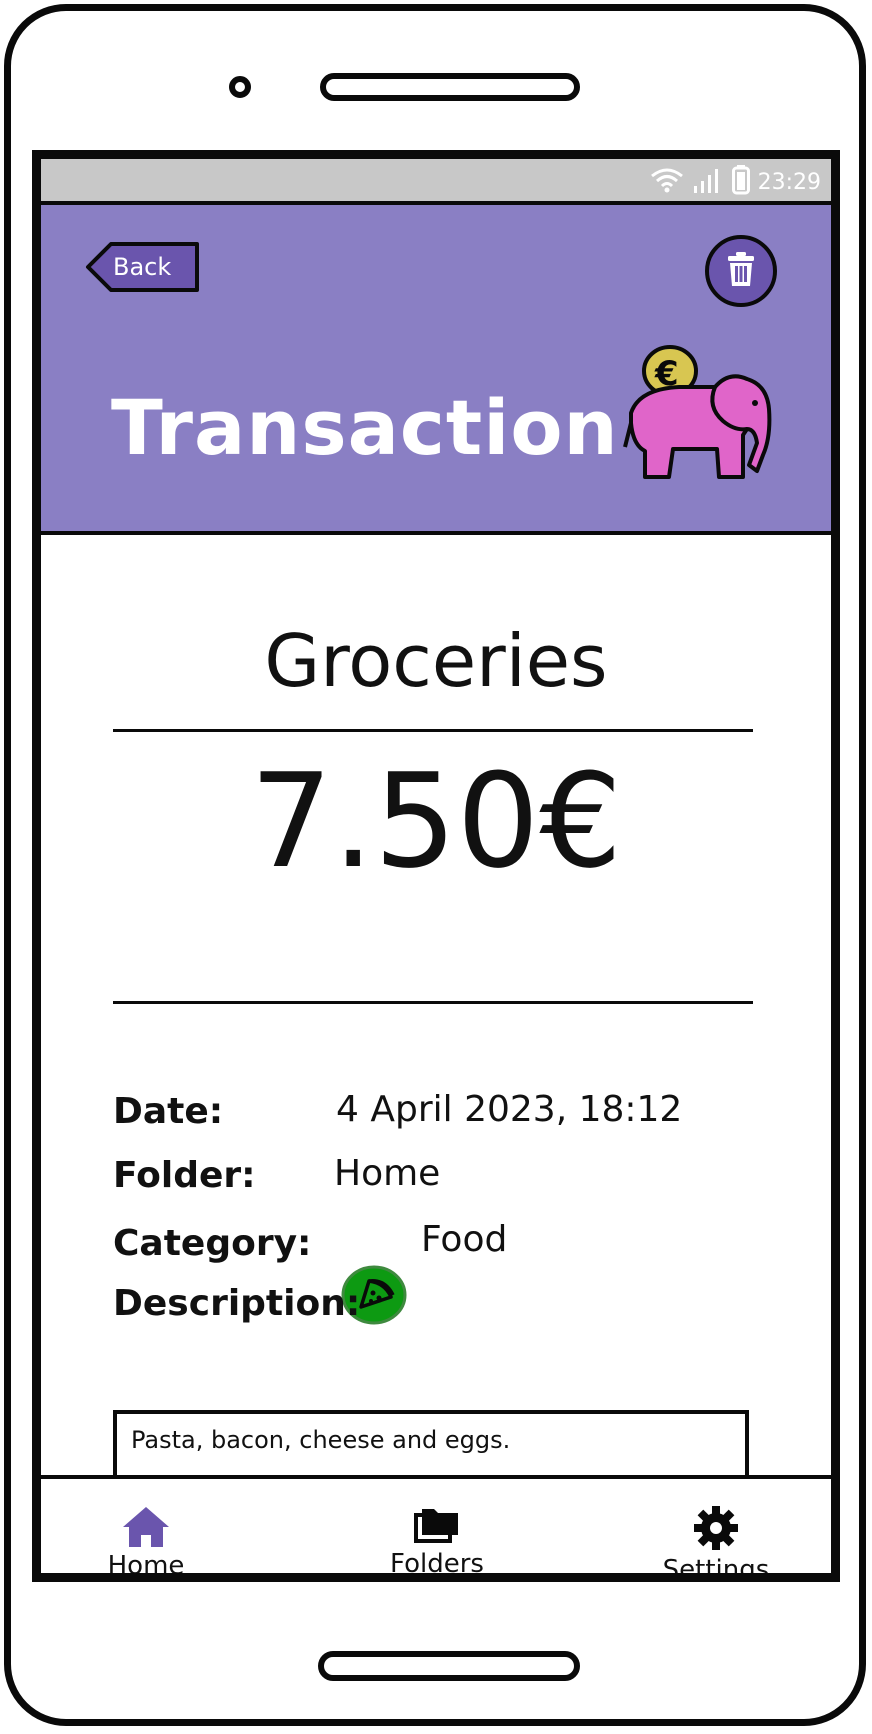  I want to click on wifi-icon, so click(667, 182).